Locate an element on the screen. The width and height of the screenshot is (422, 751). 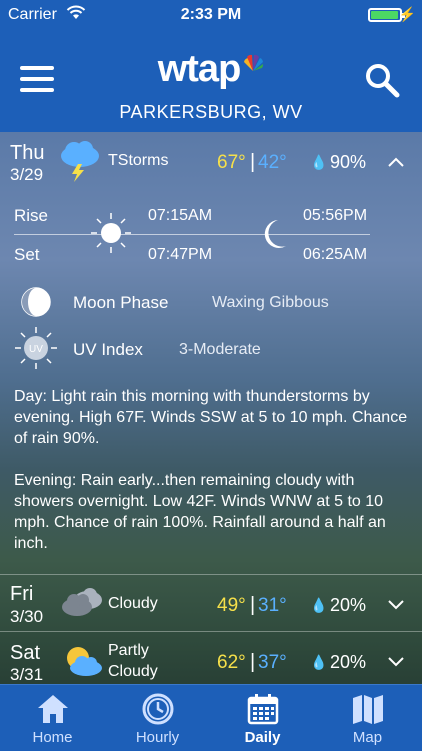
set-label: Set is located at coordinates (27, 254).